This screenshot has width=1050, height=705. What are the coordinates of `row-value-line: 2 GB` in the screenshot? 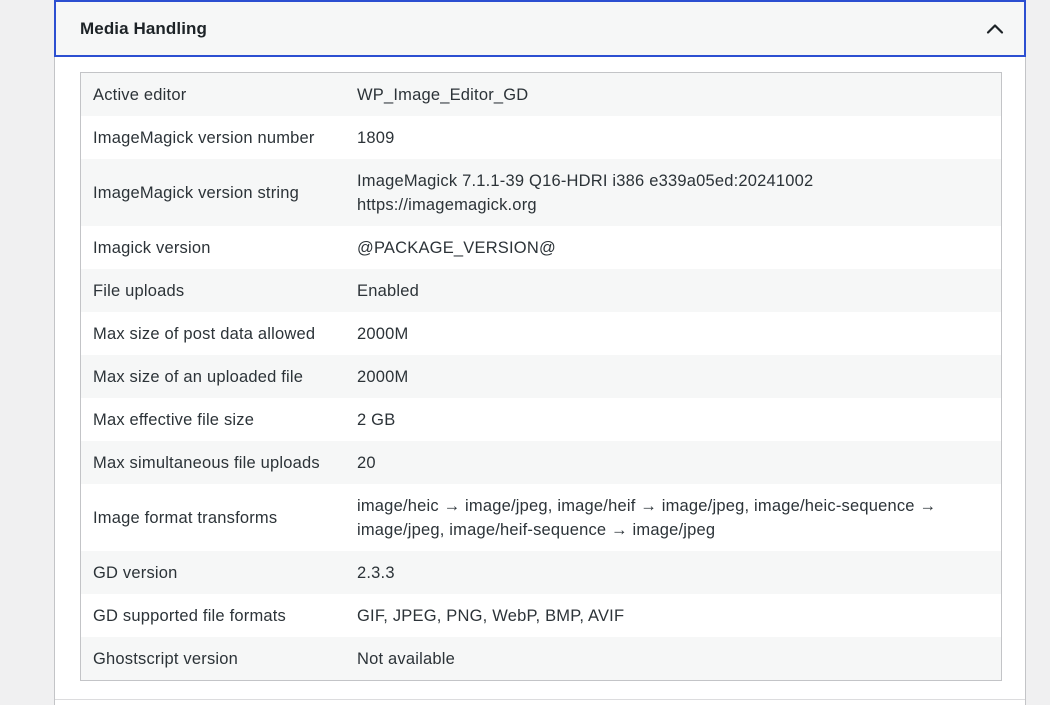 It's located at (376, 419).